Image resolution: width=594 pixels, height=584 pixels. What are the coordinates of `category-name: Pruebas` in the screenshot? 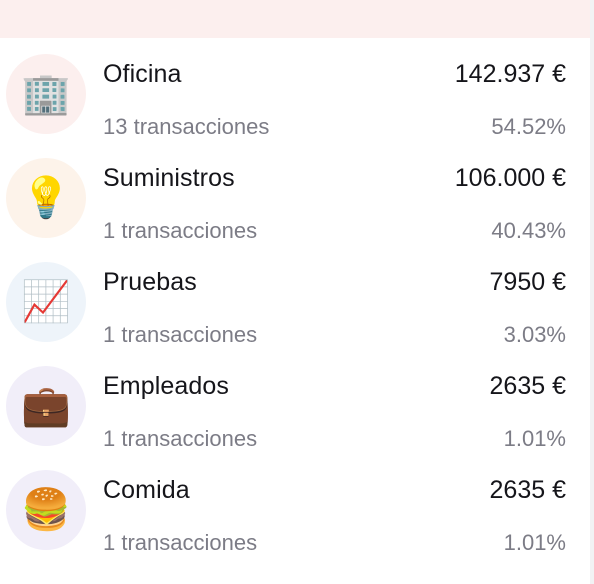 It's located at (150, 282).